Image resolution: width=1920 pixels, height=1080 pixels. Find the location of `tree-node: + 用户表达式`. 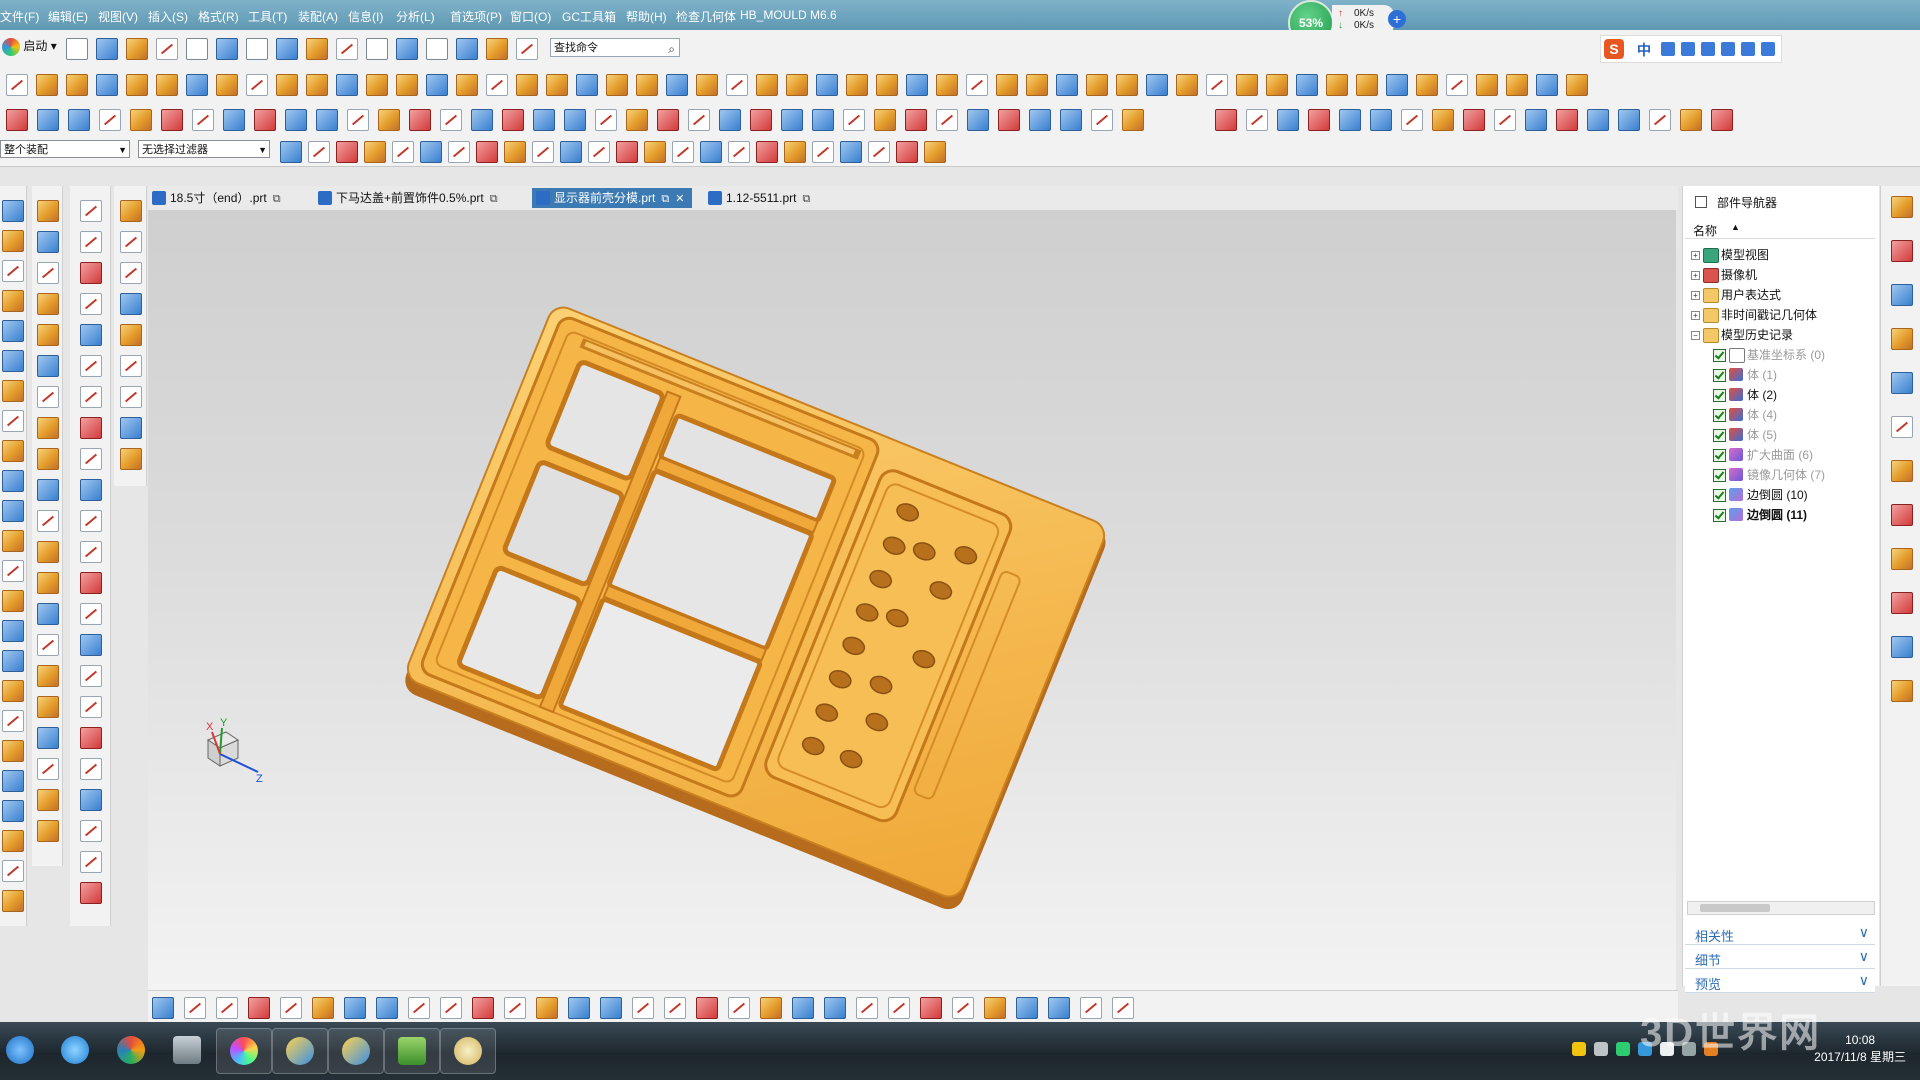

tree-node: + 用户表达式 is located at coordinates (1783, 295).